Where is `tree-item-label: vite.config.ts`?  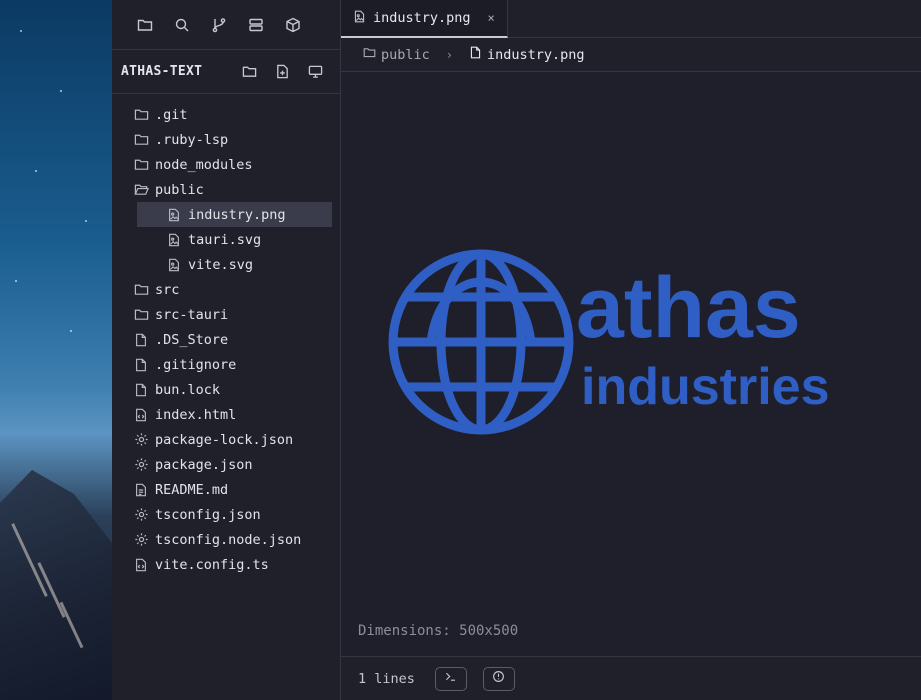
tree-item-label: vite.config.ts is located at coordinates (212, 565).